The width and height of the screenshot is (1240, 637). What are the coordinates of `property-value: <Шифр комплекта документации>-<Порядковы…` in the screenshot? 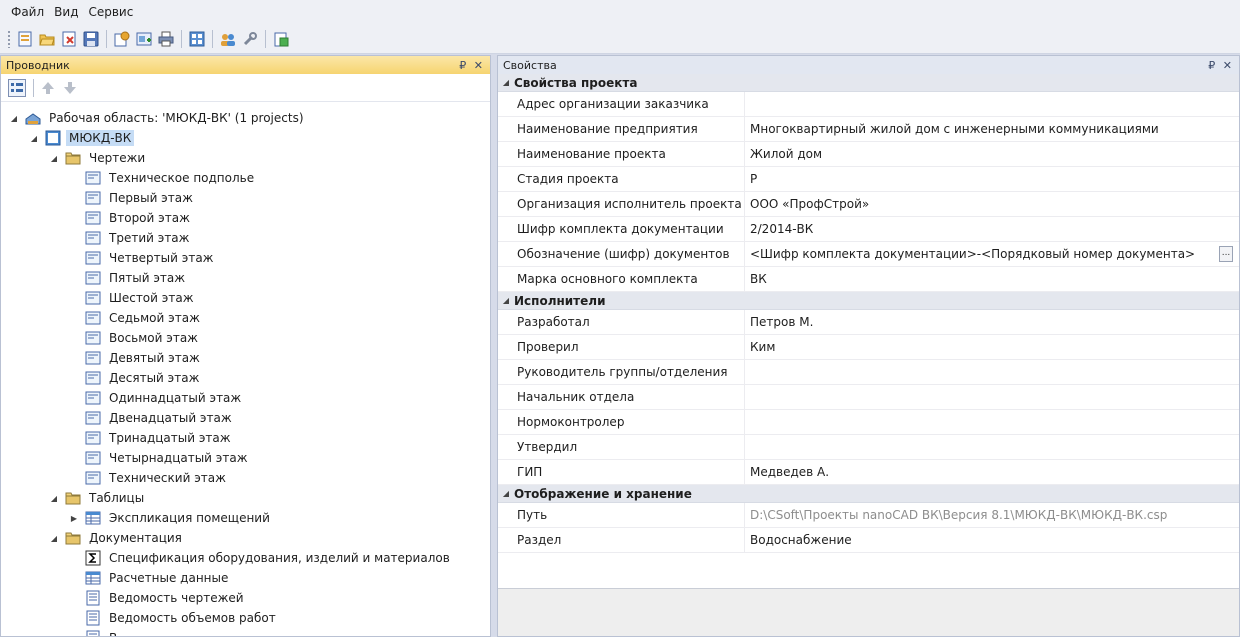 It's located at (992, 254).